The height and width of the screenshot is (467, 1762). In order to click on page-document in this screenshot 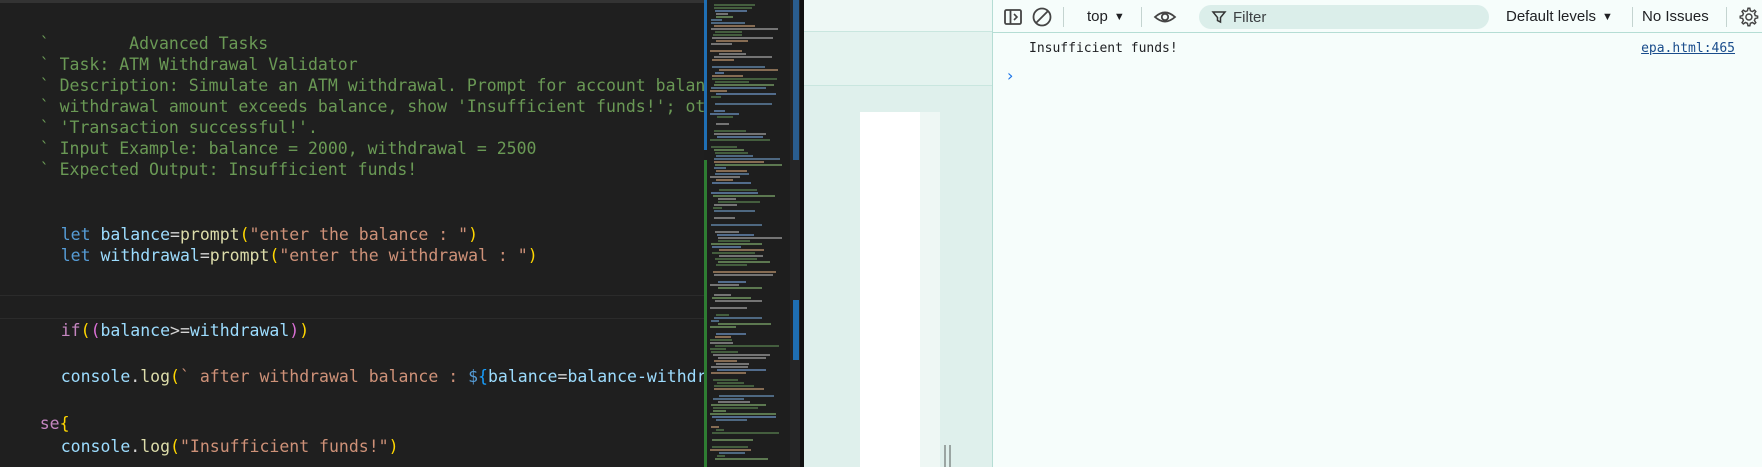, I will do `click(900, 289)`.